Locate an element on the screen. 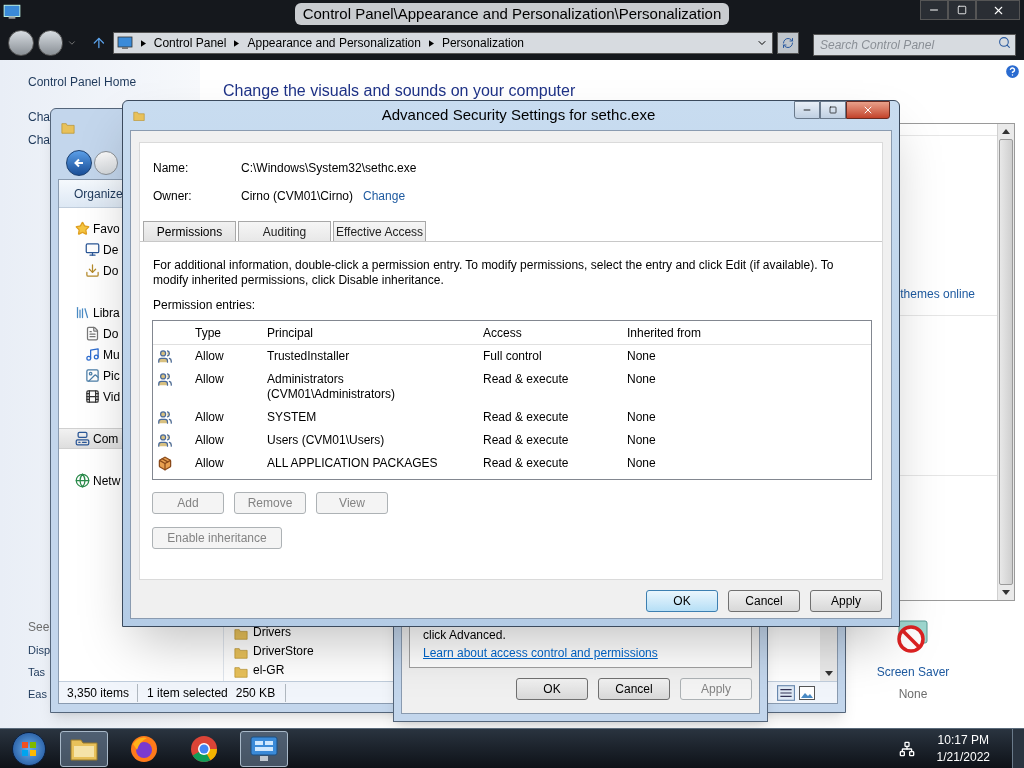 This screenshot has height=768, width=1024. entries-label: Permission entries: is located at coordinates (205, 305).